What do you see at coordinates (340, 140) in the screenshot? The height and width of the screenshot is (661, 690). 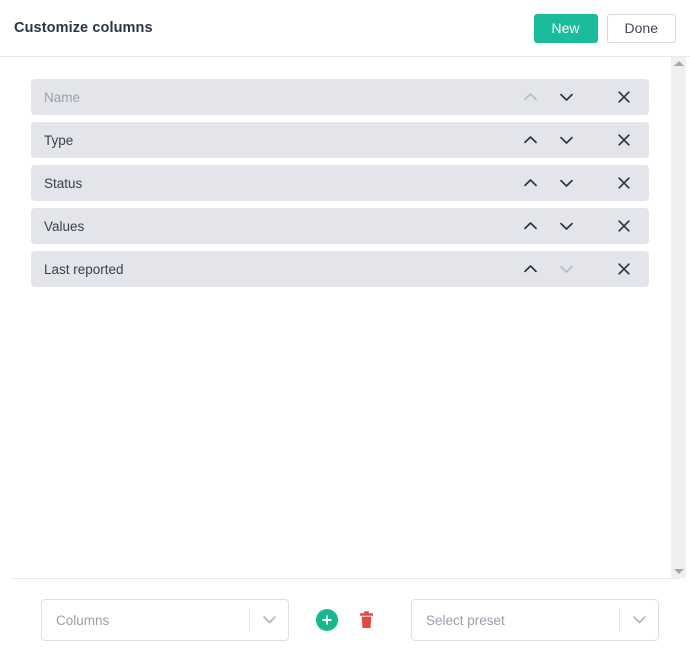 I see `column-row: Type` at bounding box center [340, 140].